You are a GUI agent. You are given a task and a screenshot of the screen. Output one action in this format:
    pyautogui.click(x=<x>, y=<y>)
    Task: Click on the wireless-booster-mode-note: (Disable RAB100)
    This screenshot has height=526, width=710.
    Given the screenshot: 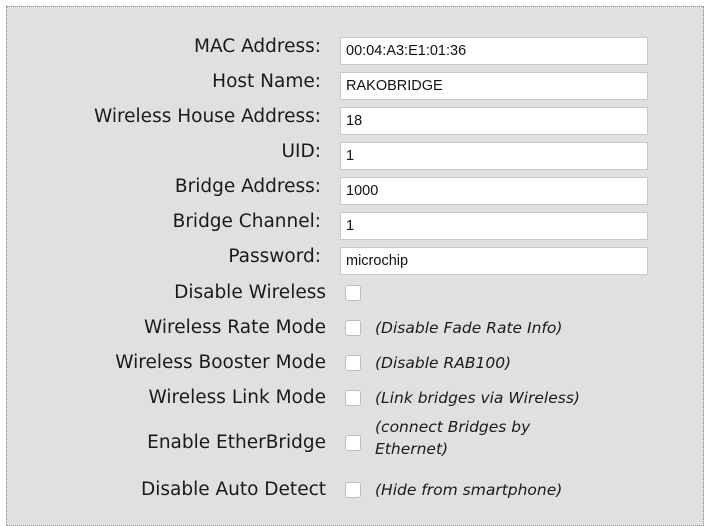 What is the action you would take?
    pyautogui.click(x=443, y=363)
    